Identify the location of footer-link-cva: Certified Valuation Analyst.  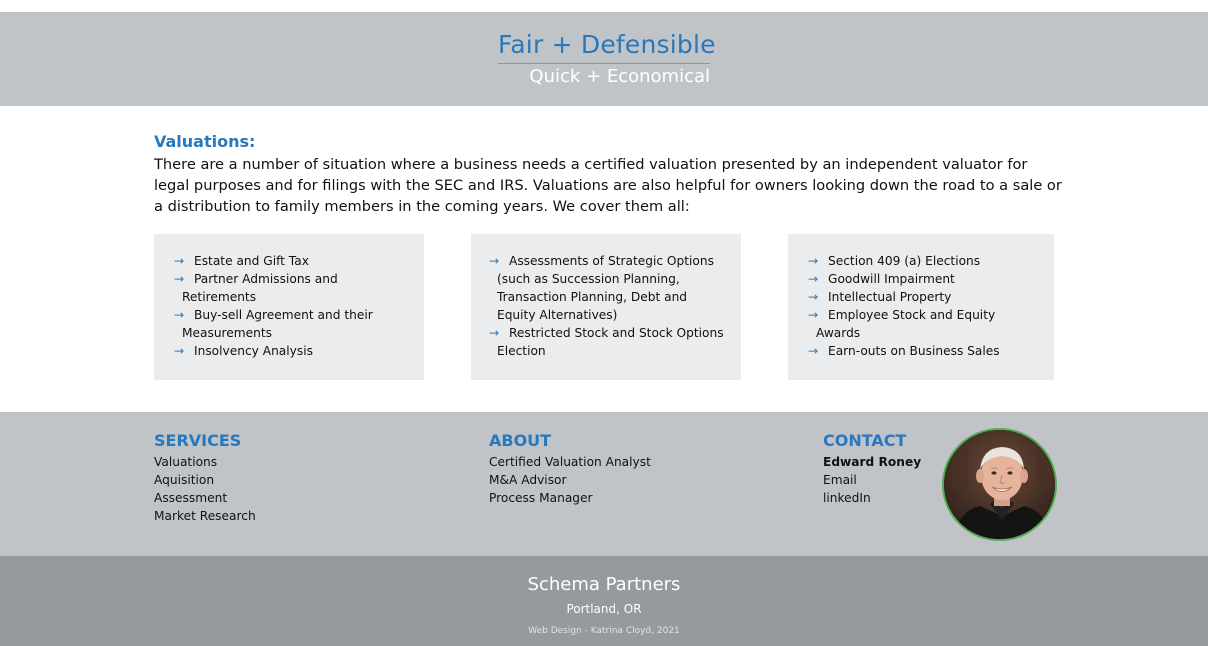
(570, 462).